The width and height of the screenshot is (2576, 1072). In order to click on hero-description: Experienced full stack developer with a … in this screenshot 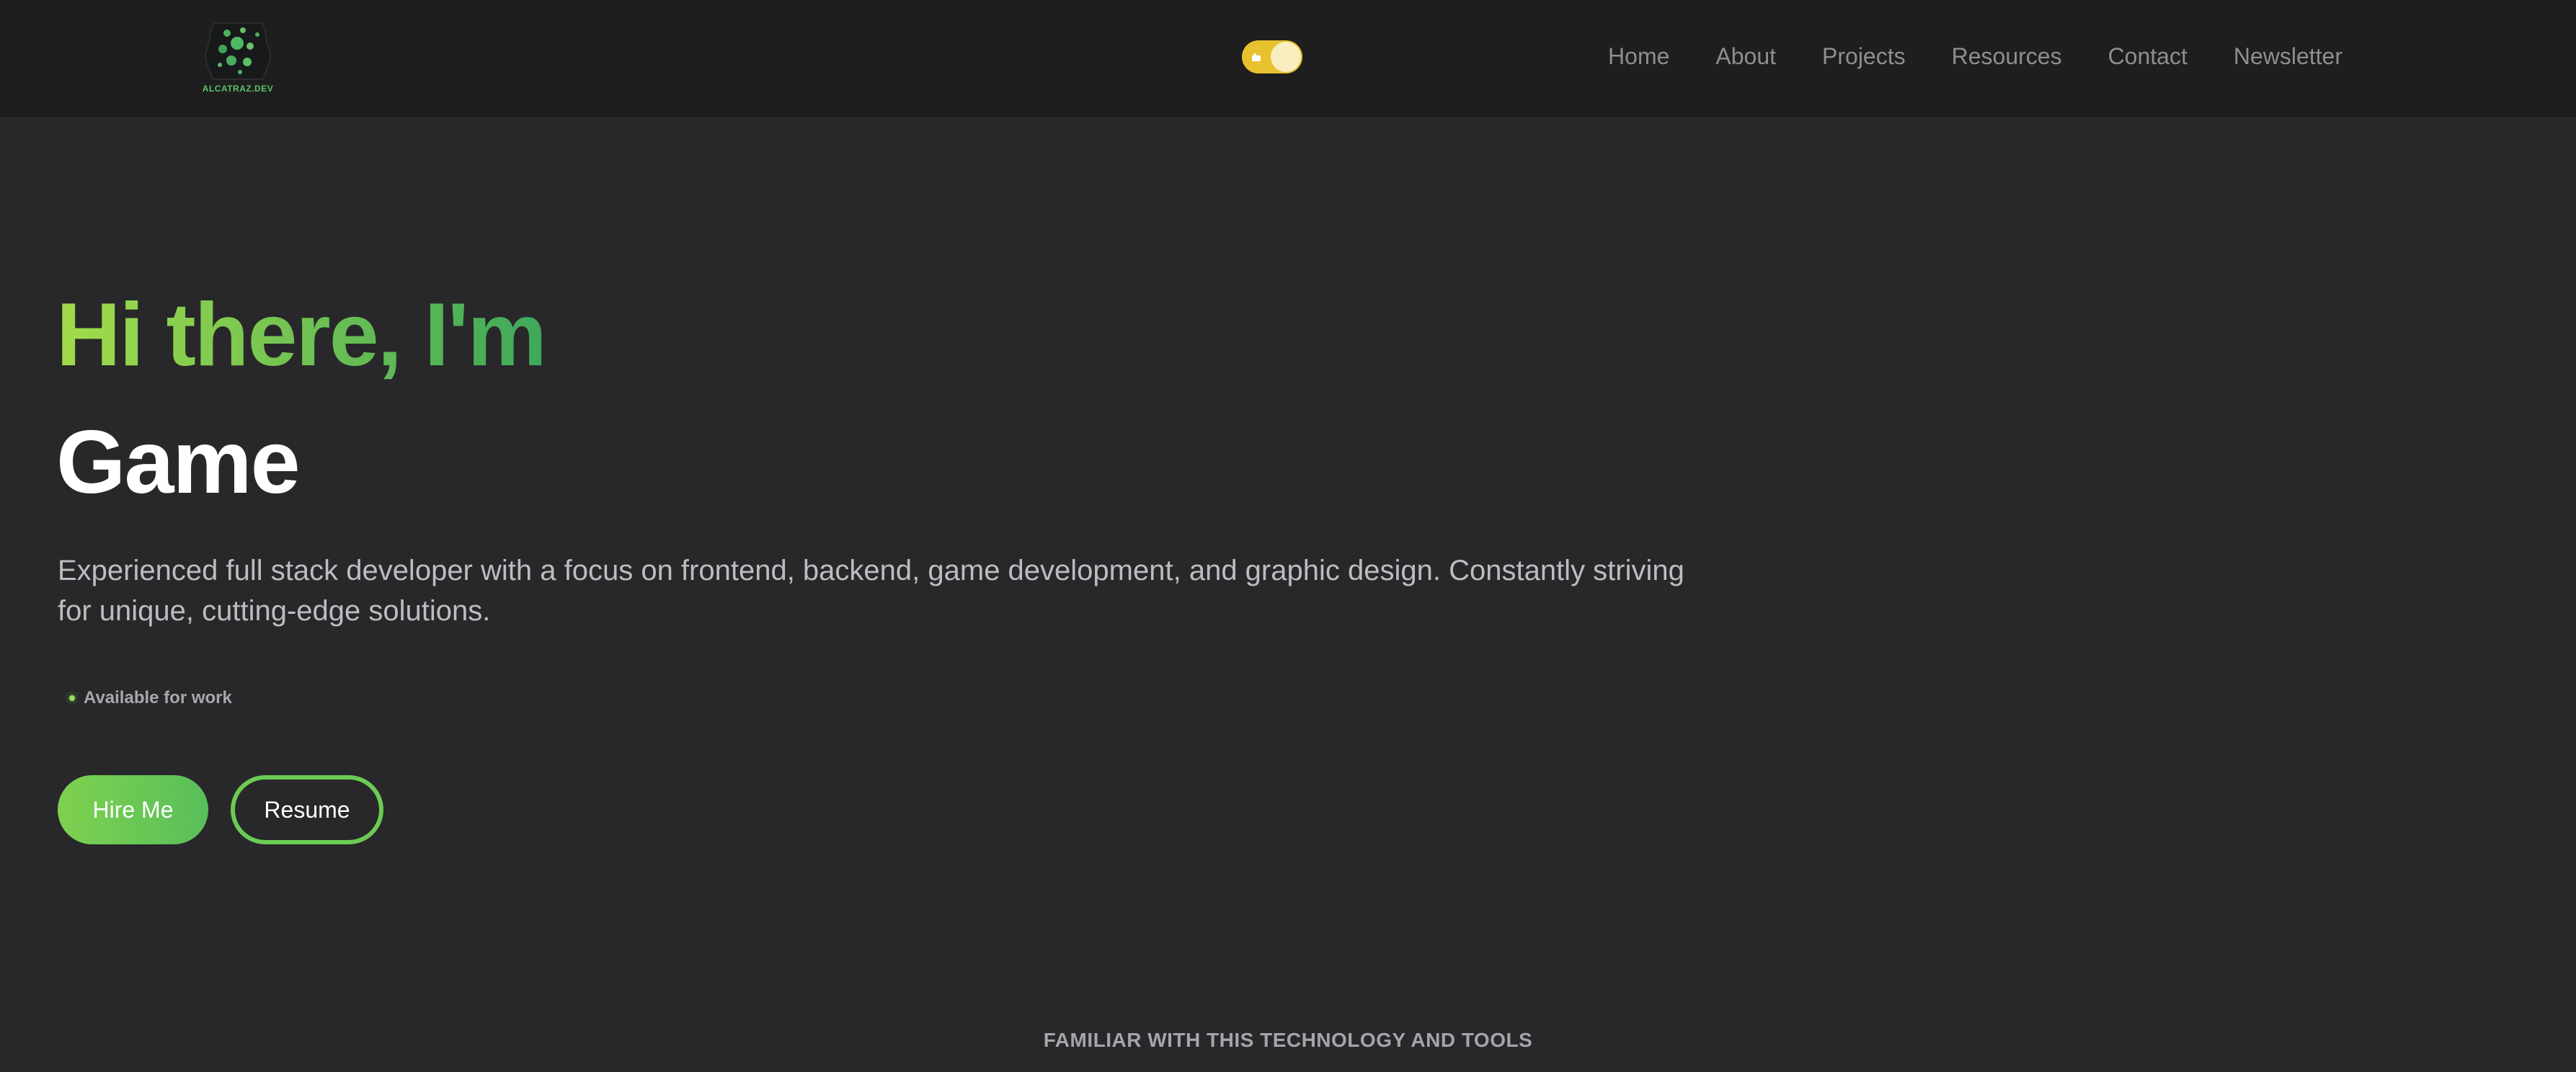, I will do `click(871, 591)`.